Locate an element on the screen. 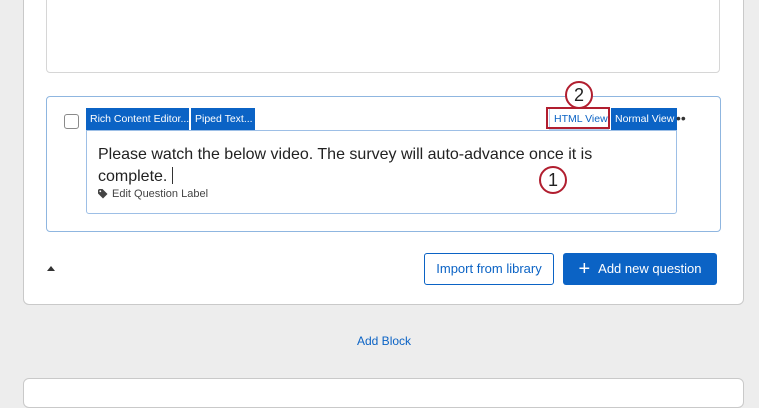  edit-question-label-link: Edit Question Label is located at coordinates (153, 194).